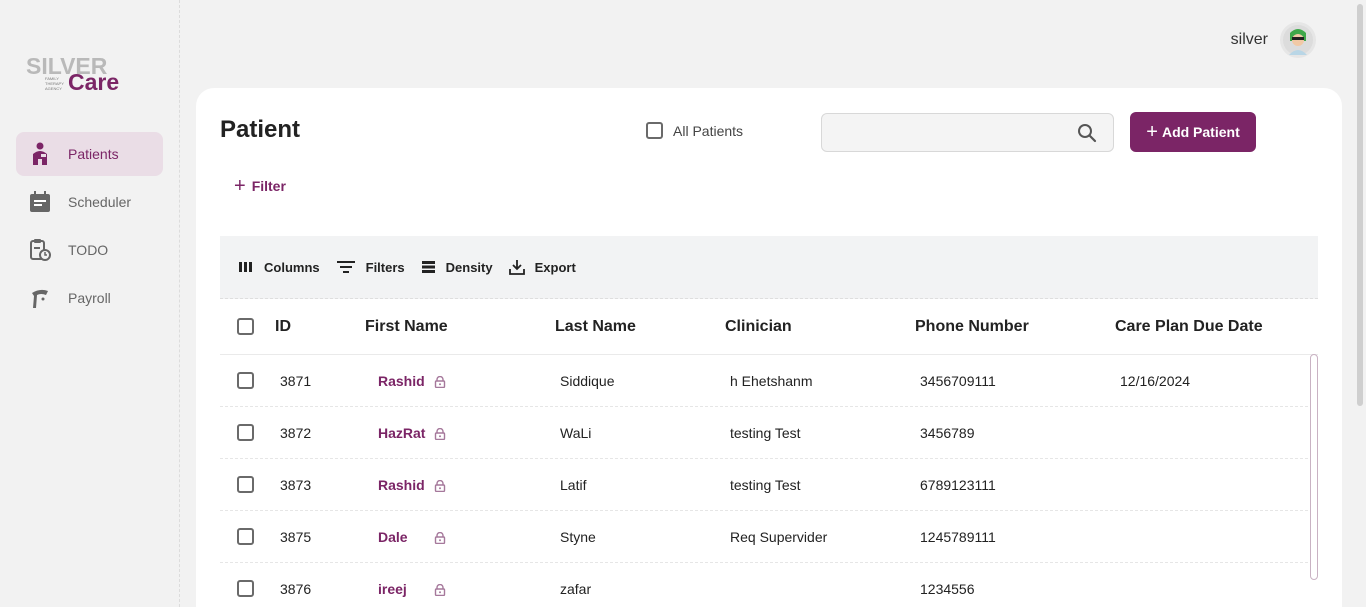  Describe the element at coordinates (40, 202) in the screenshot. I see `calendar-icon` at that location.